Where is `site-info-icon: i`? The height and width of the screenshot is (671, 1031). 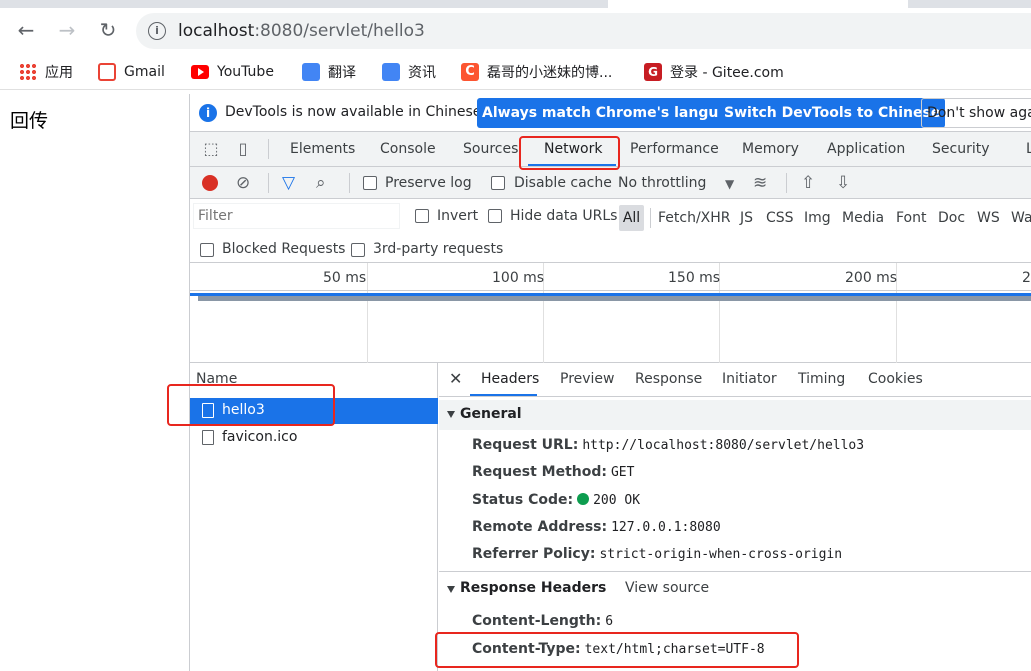
site-info-icon: i is located at coordinates (157, 31).